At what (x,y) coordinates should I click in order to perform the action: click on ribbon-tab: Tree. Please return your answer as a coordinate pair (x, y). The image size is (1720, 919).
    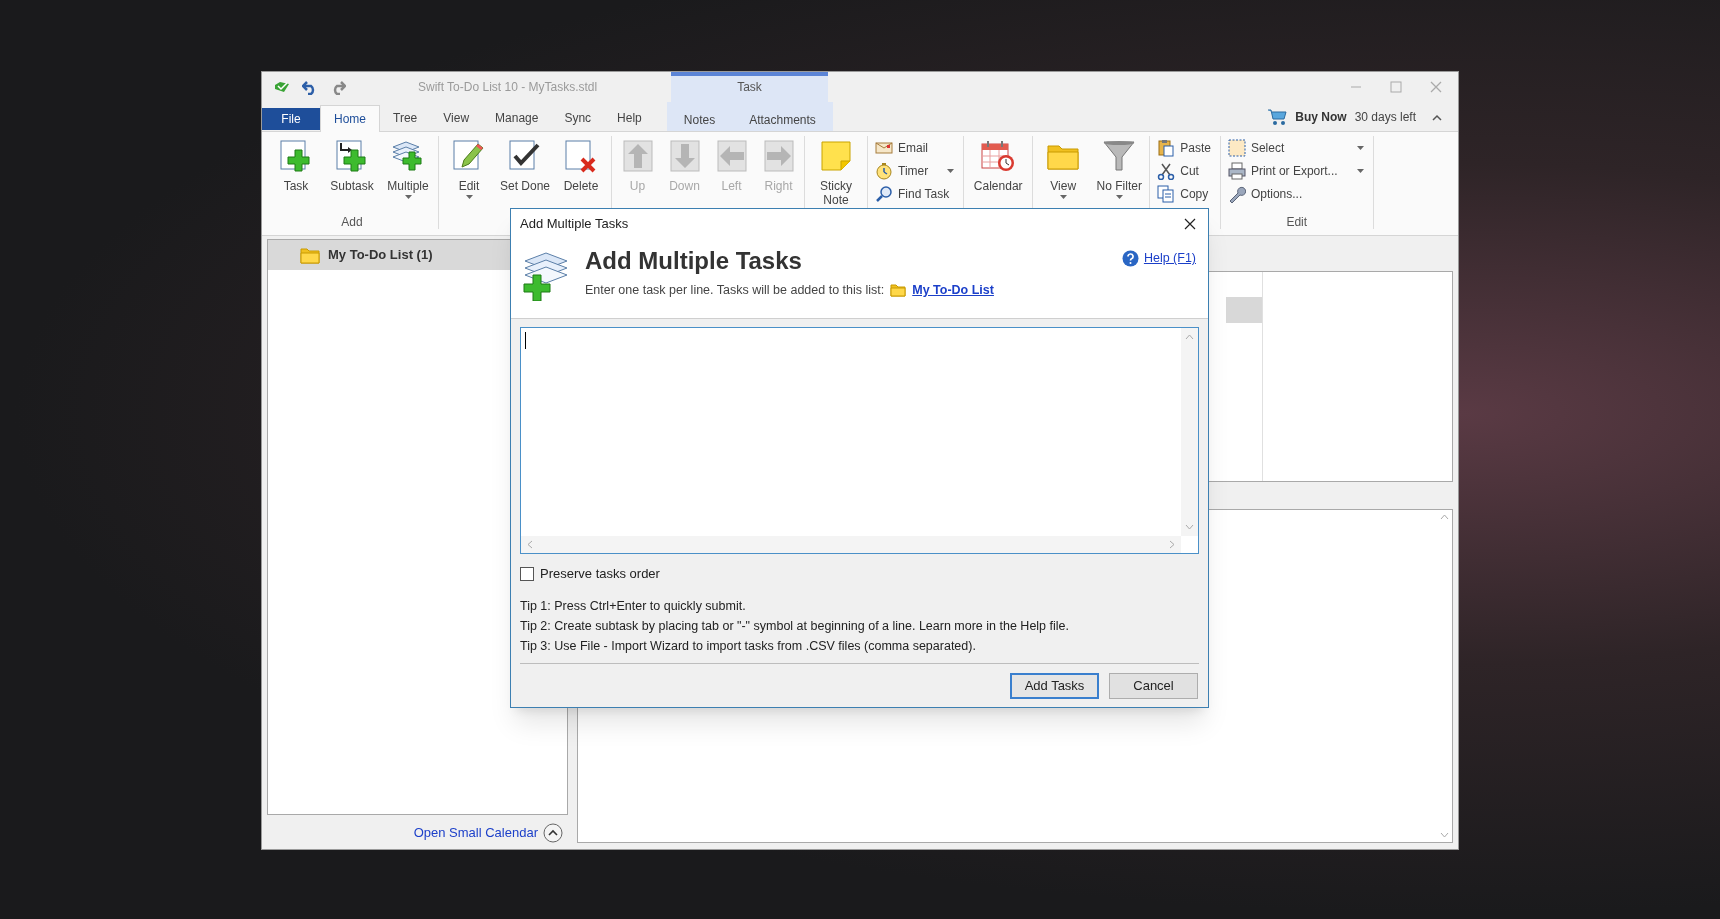
    Looking at the image, I should click on (405, 118).